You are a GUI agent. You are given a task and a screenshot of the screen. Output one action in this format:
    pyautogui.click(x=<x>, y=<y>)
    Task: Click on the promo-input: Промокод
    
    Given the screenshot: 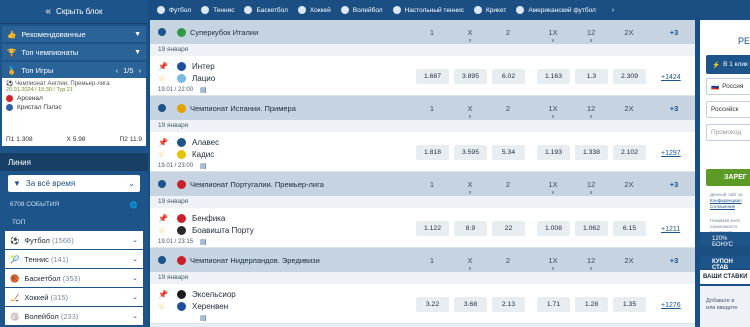 What is the action you would take?
    pyautogui.click(x=728, y=132)
    